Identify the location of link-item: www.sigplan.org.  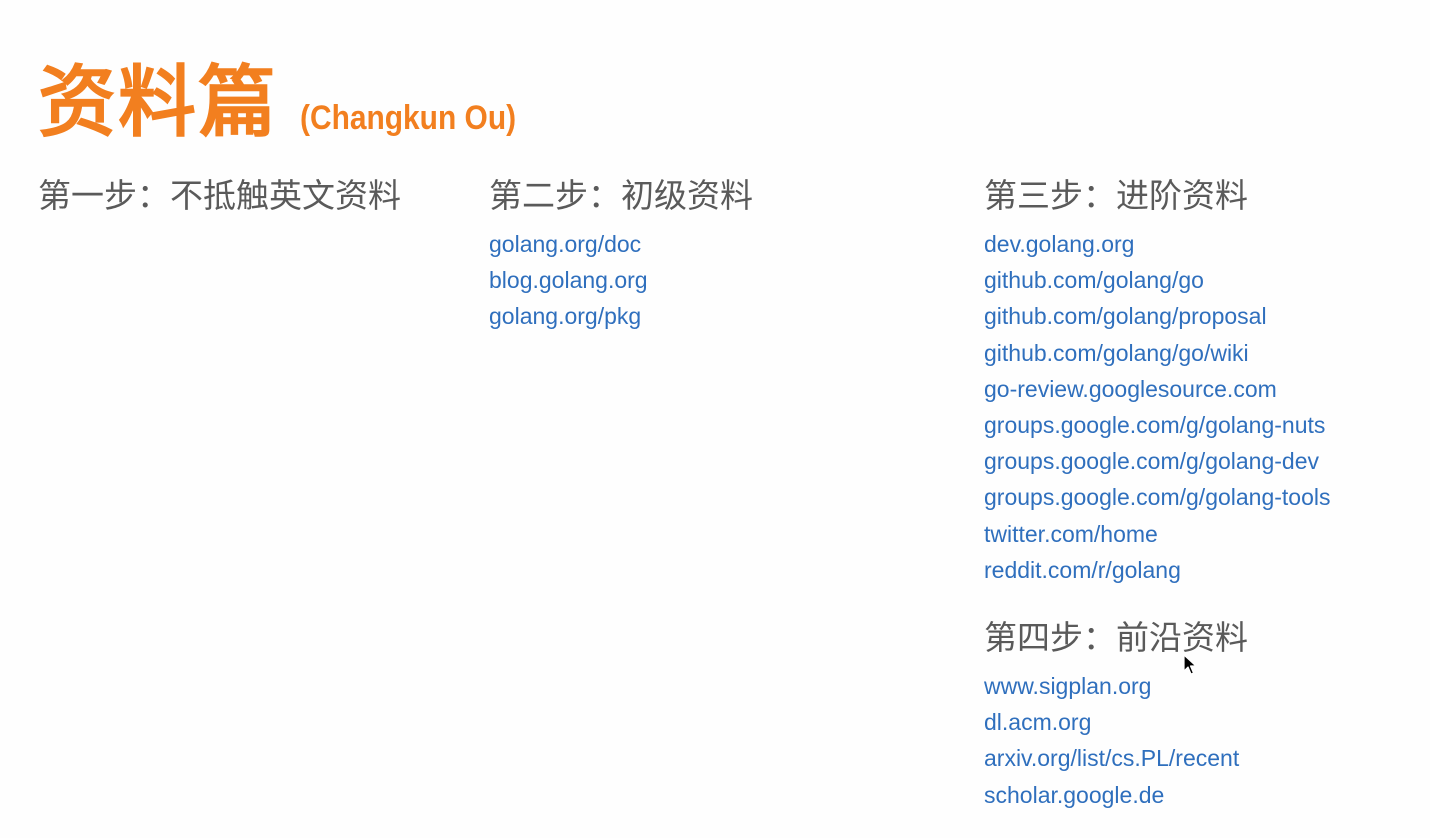
(1116, 686).